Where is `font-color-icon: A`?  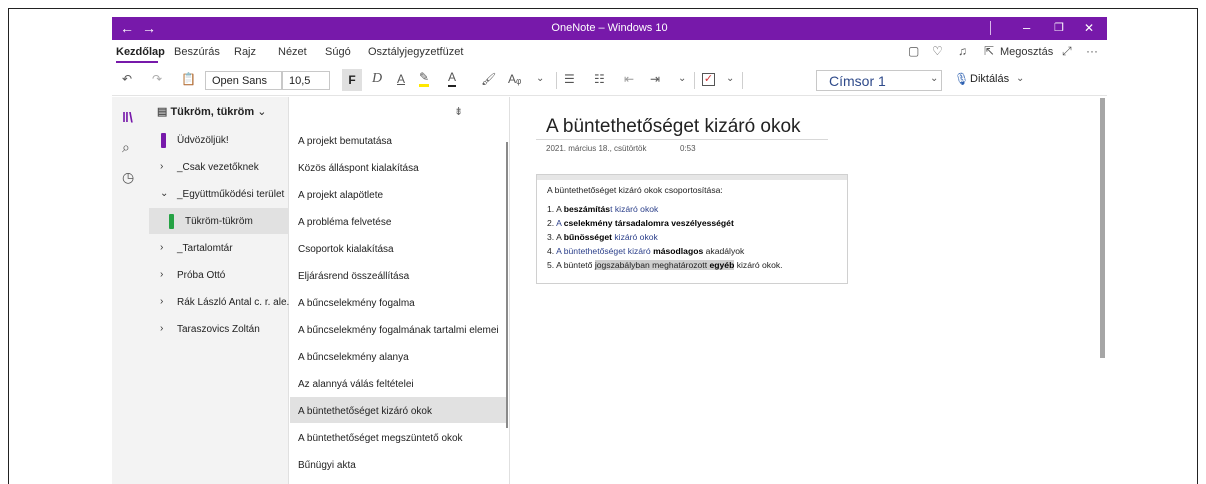
font-color-icon: A is located at coordinates (452, 78).